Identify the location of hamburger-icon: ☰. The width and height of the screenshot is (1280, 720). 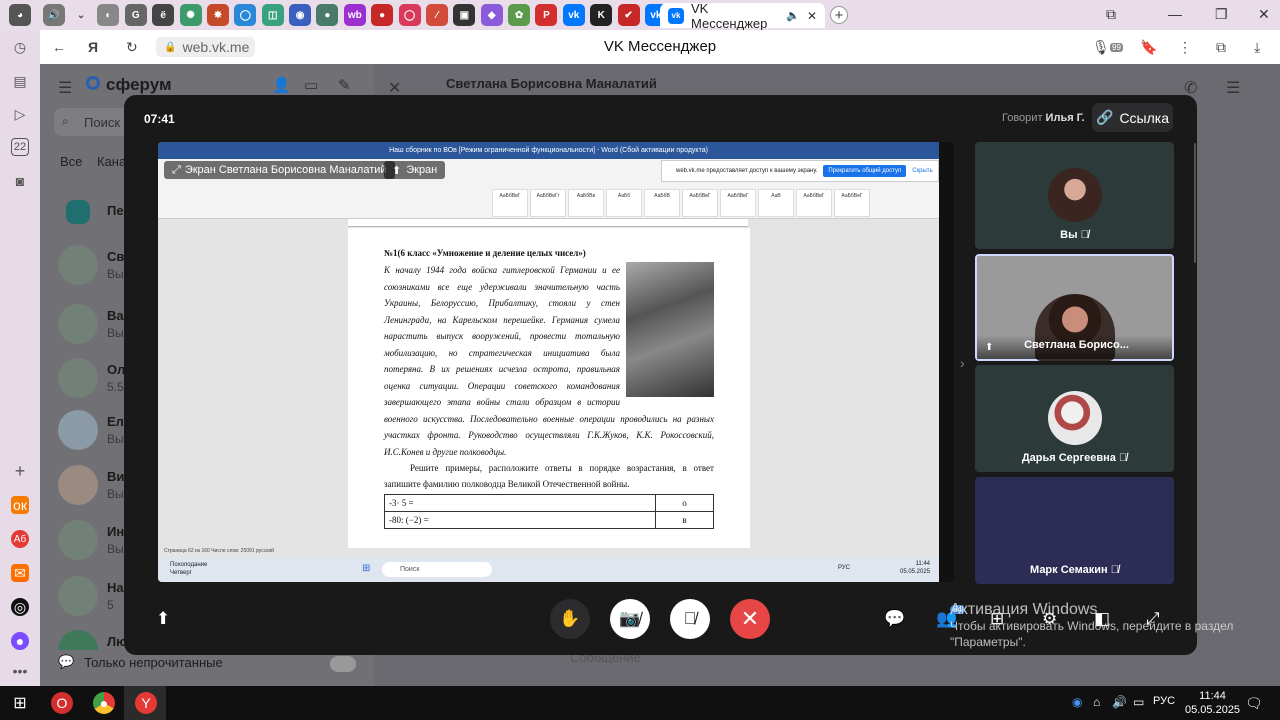
(65, 88).